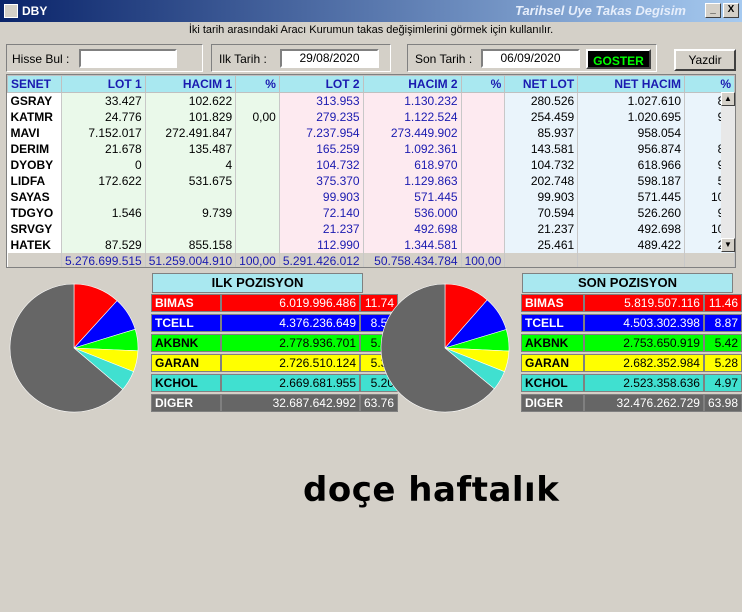 This screenshot has height=612, width=742. I want to click on table-cell: 102.622, so click(191, 100).